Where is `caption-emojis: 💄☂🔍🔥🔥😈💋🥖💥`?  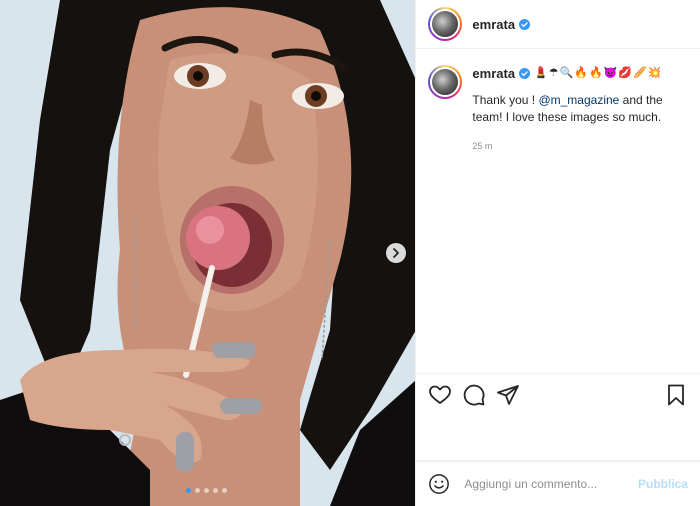 caption-emojis: 💄☂🔍🔥🔥😈💋🥖💥 is located at coordinates (598, 73).